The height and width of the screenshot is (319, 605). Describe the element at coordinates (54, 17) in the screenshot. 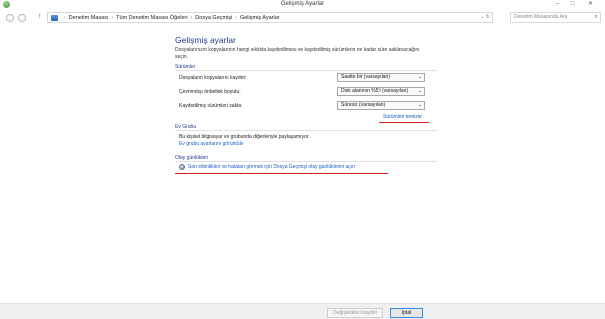

I see `control-panel-icon` at that location.